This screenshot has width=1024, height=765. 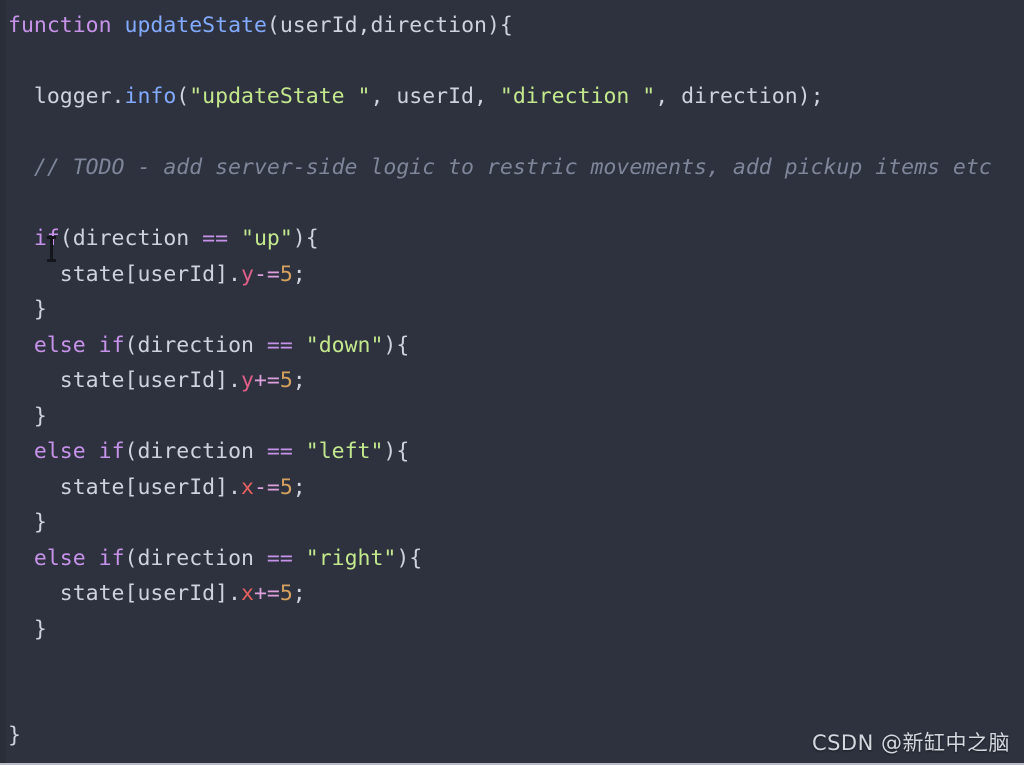 I want to click on code-line: else if(direction == "down"){, so click(x=512, y=346).